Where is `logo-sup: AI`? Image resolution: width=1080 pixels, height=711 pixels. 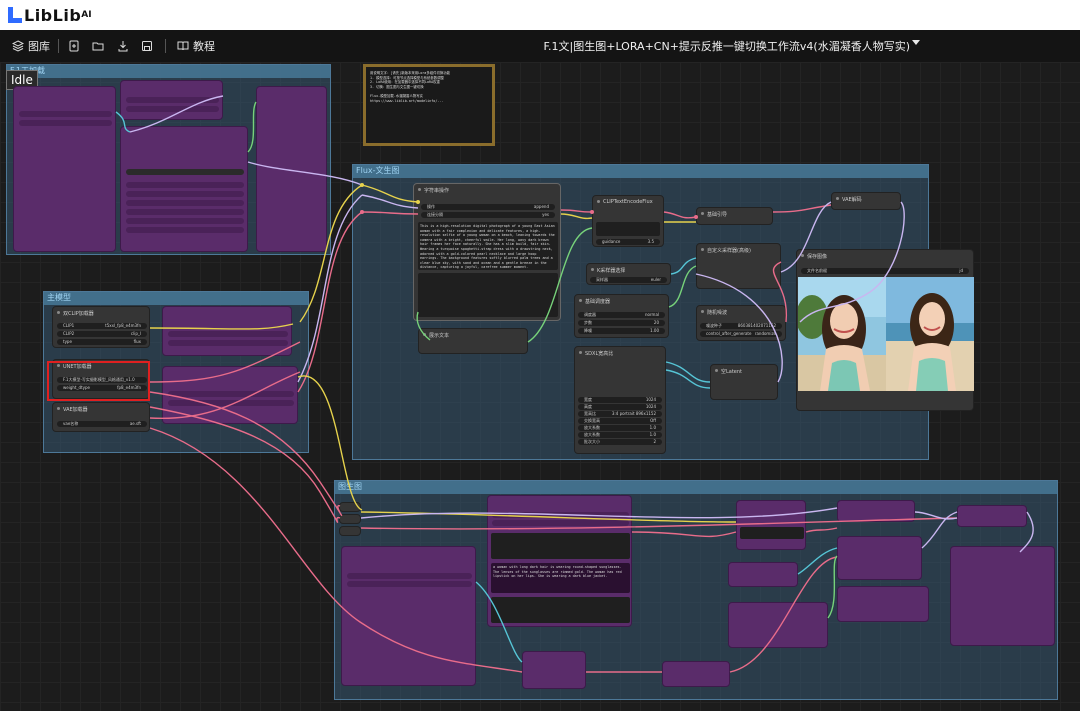 logo-sup: AI is located at coordinates (86, 15).